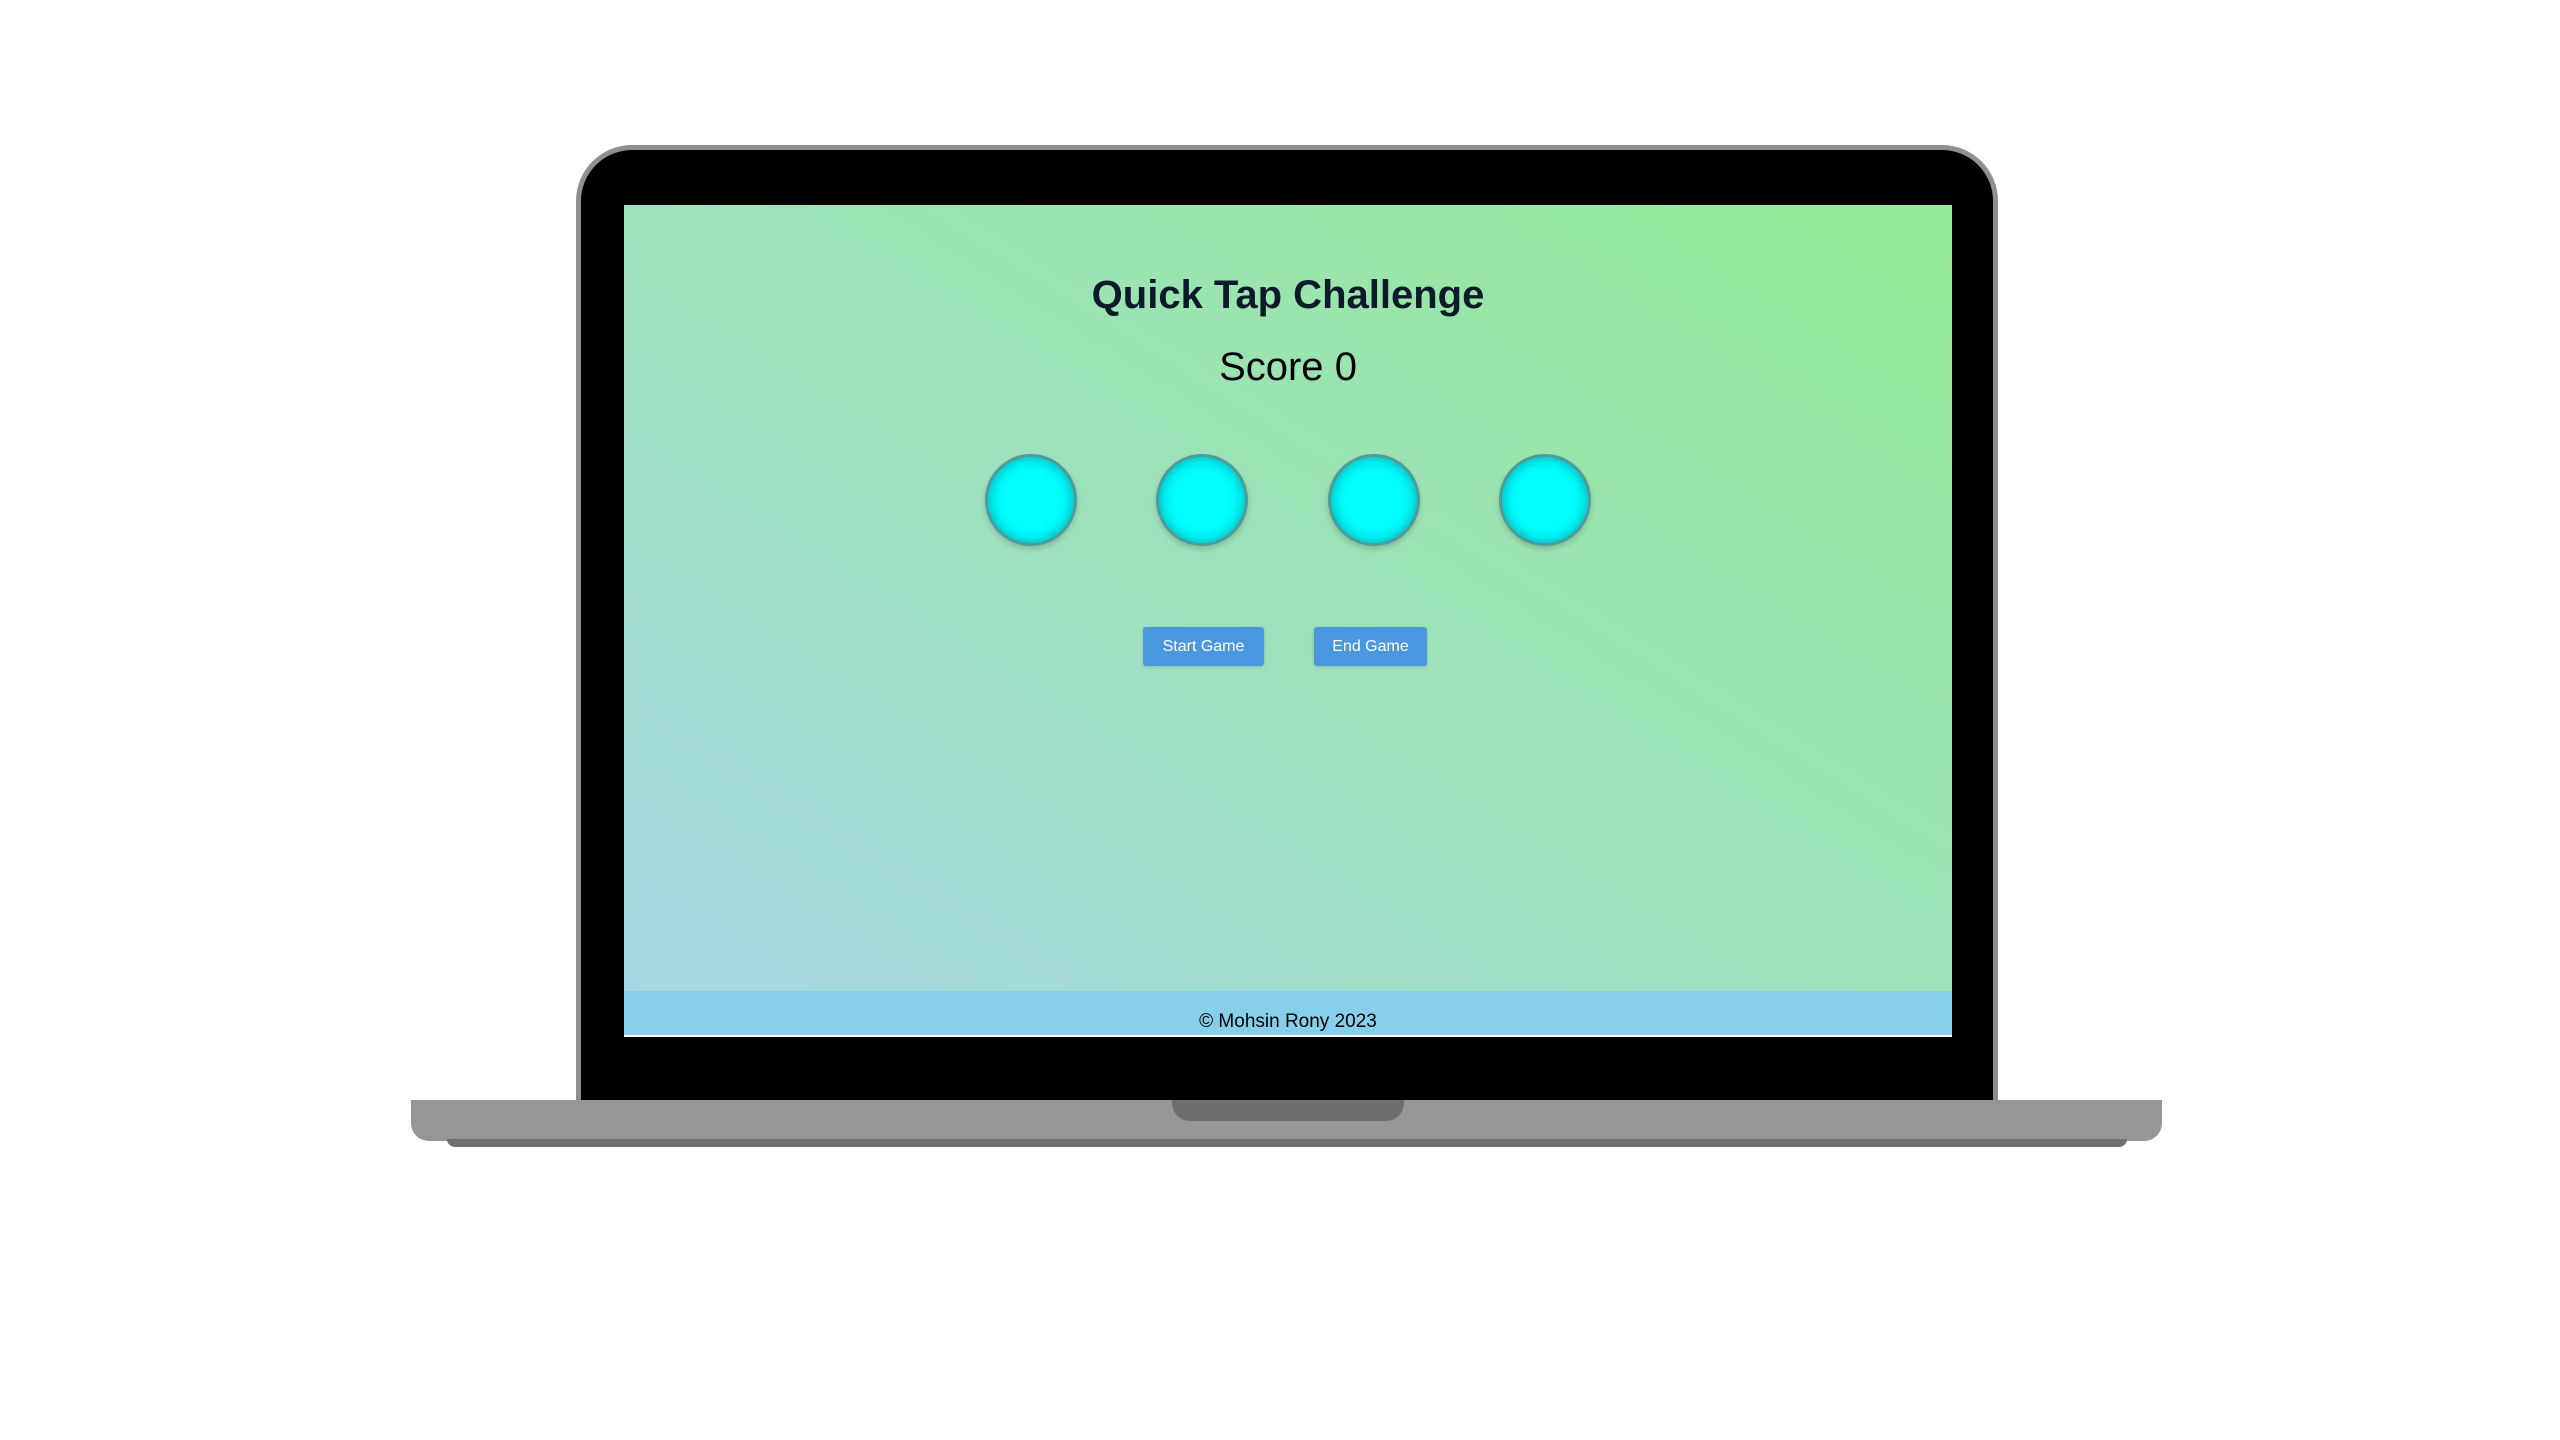 This screenshot has height=1440, width=2560. I want to click on score-label: Score, so click(1271, 367).